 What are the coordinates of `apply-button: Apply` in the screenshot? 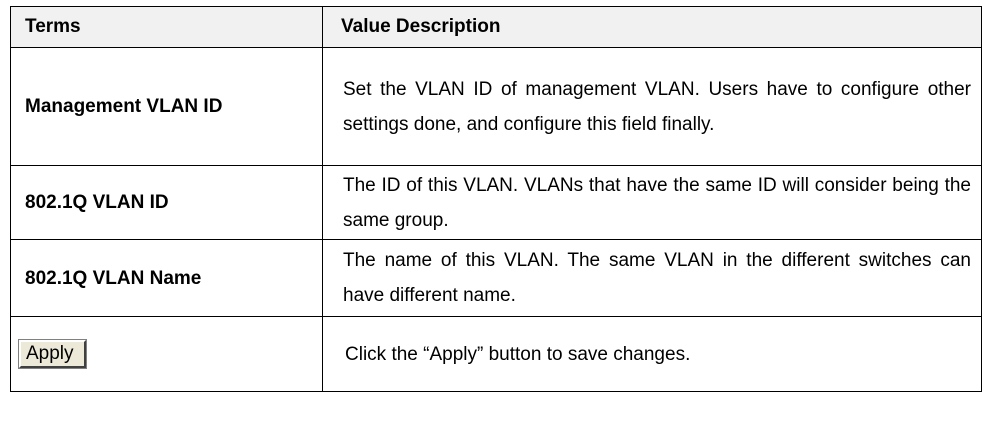 It's located at (52, 354).